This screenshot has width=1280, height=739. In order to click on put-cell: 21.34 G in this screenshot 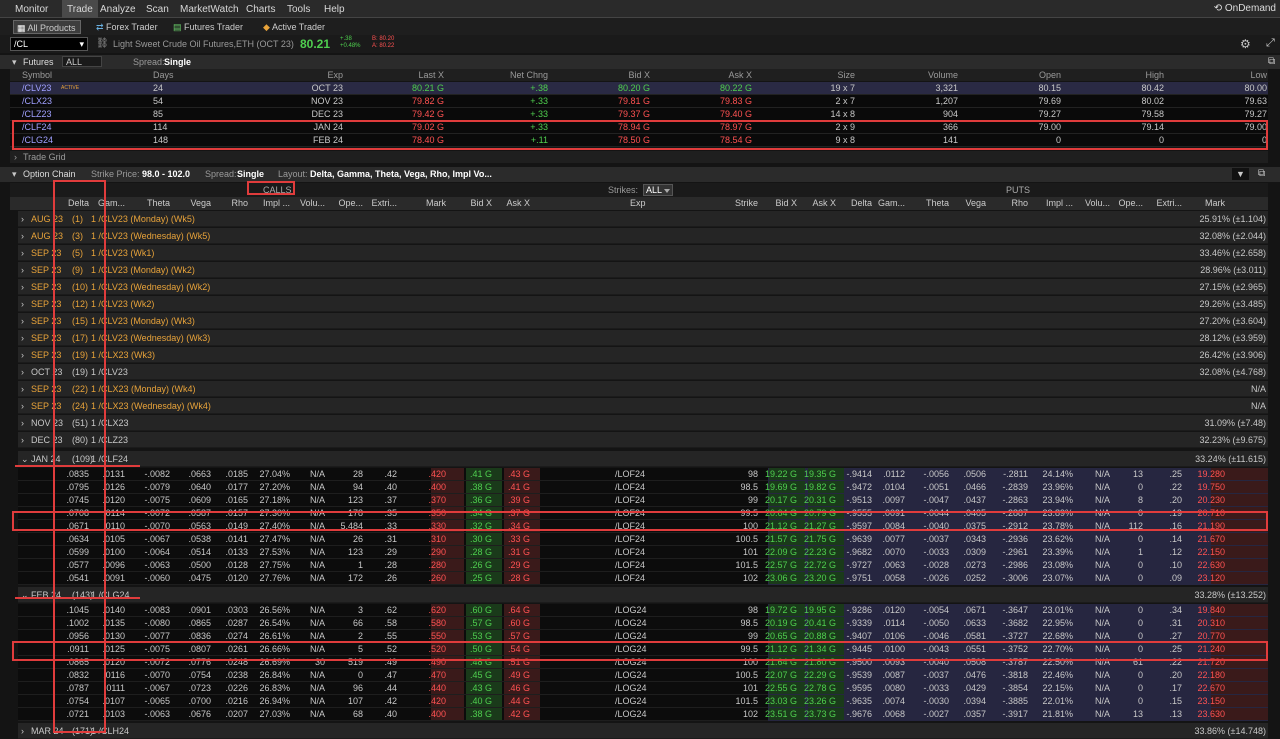, I will do `click(820, 649)`.